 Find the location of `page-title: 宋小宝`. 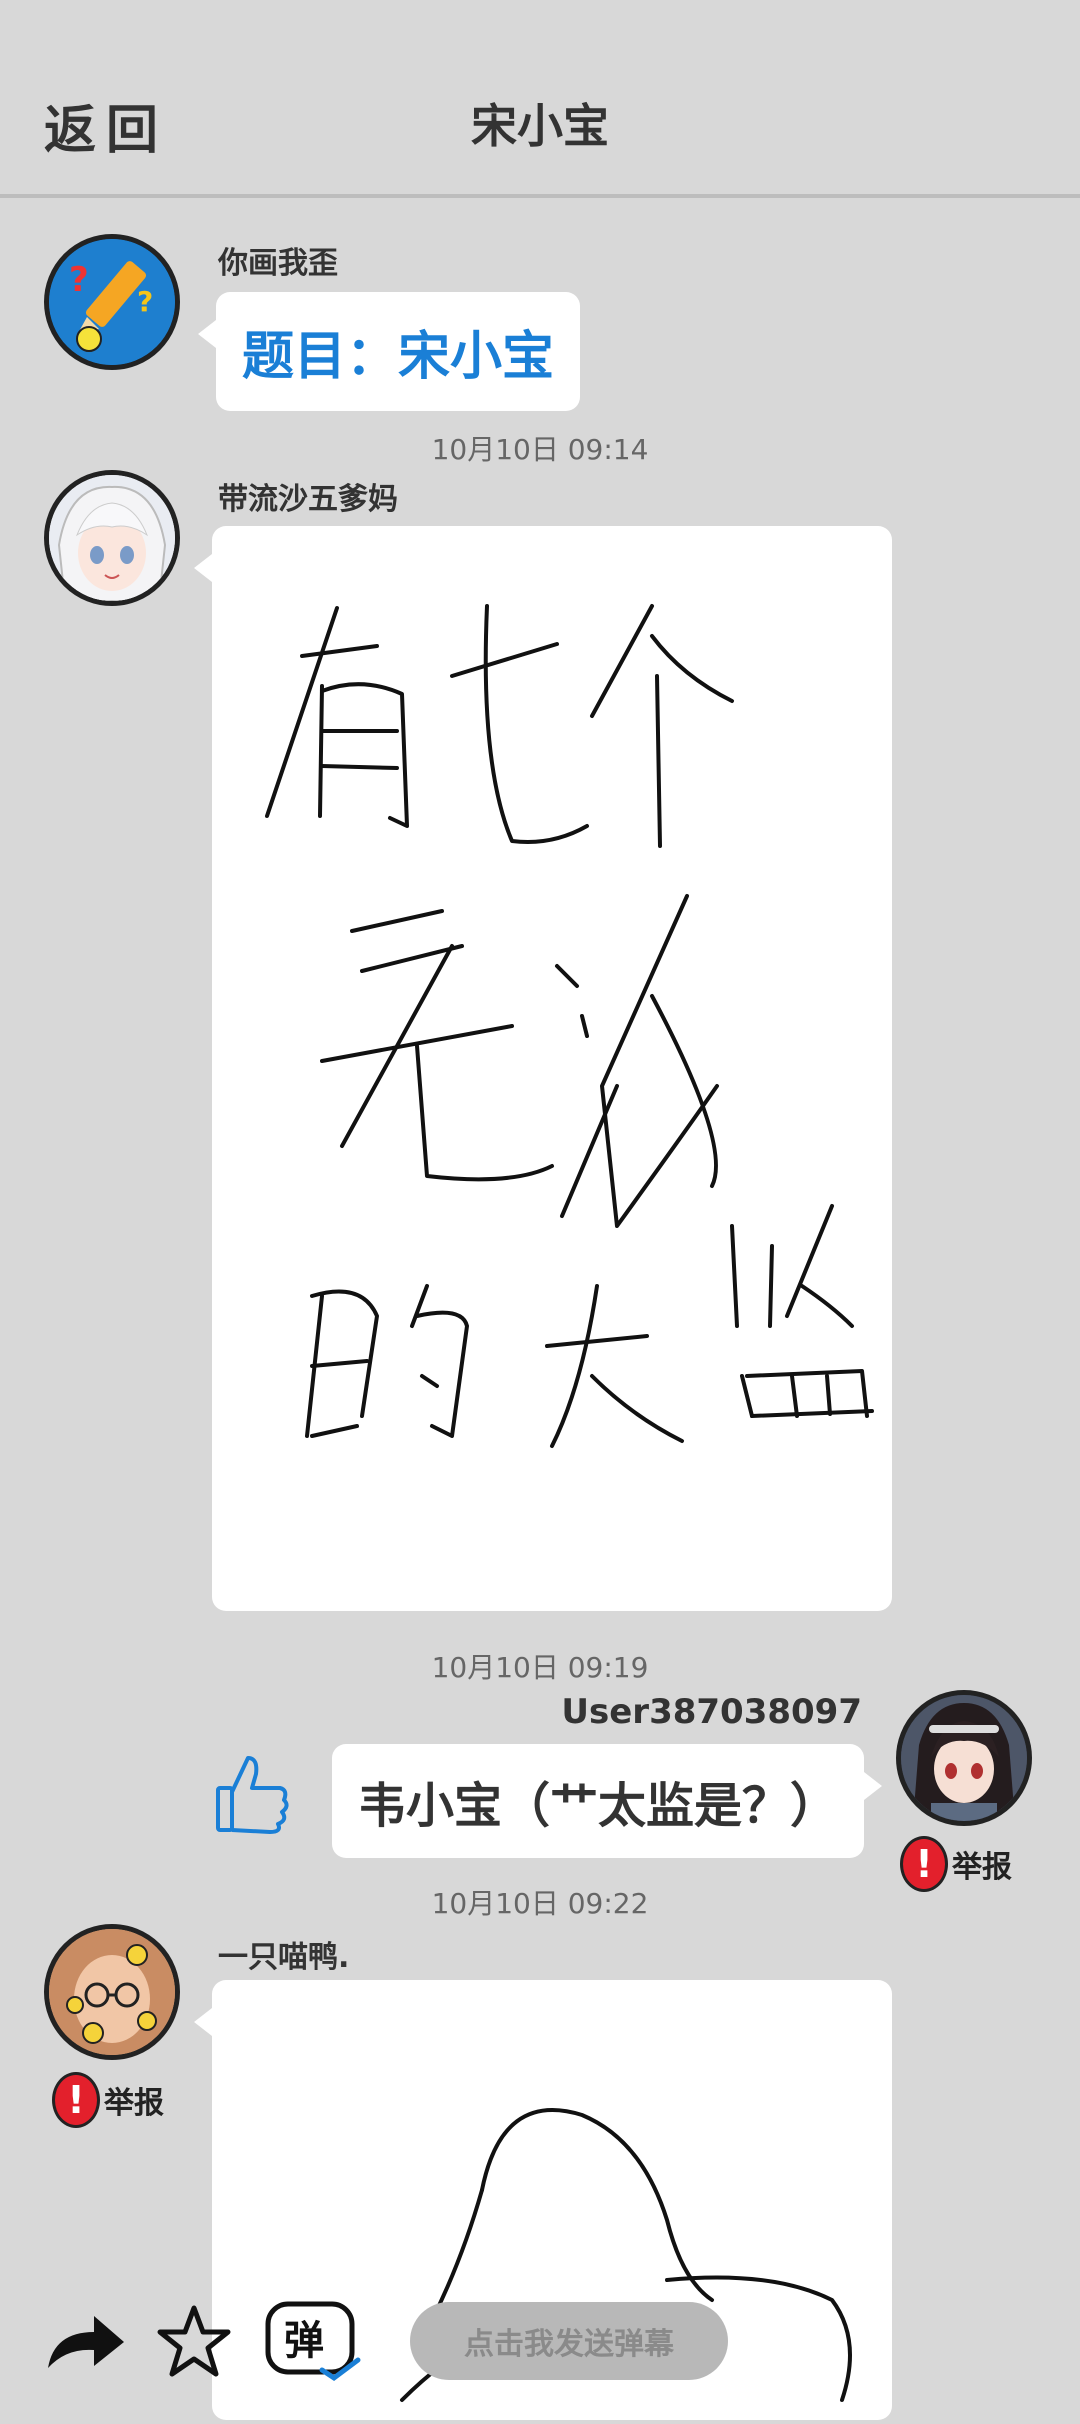

page-title: 宋小宝 is located at coordinates (540, 126).